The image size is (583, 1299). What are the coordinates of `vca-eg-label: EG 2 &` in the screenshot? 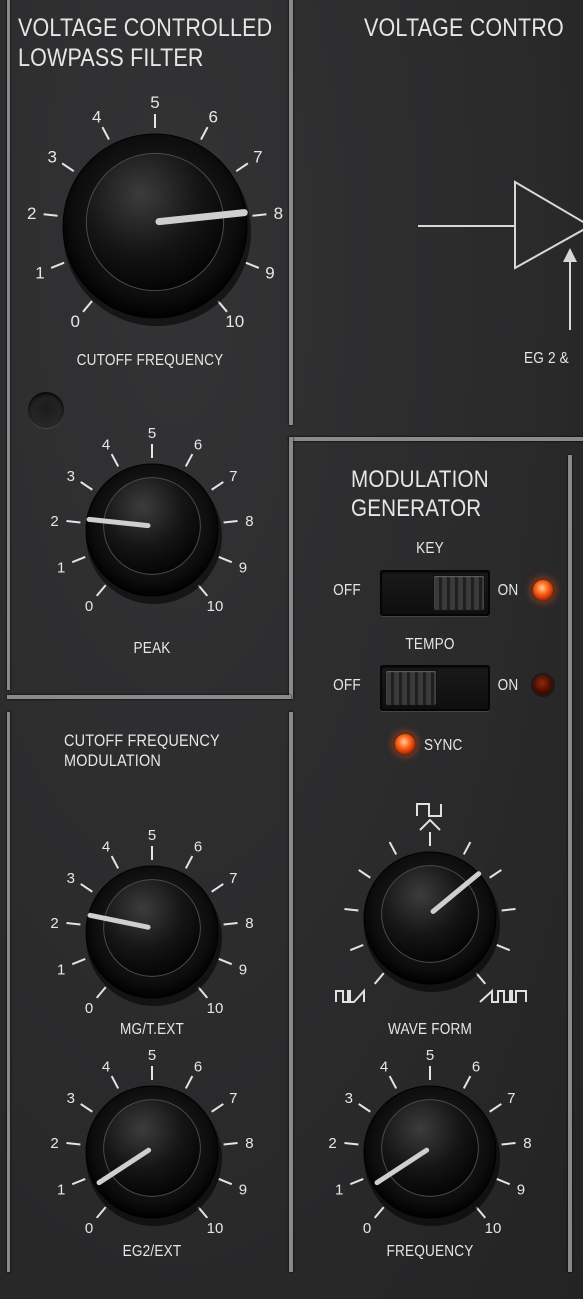 It's located at (546, 358).